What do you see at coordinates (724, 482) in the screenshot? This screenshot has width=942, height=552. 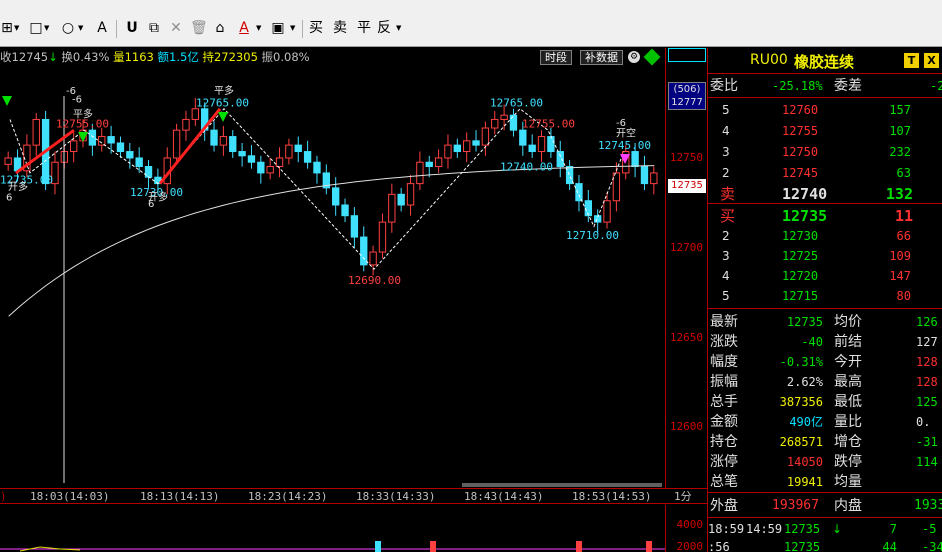 I see `stat-label: 总笔` at bounding box center [724, 482].